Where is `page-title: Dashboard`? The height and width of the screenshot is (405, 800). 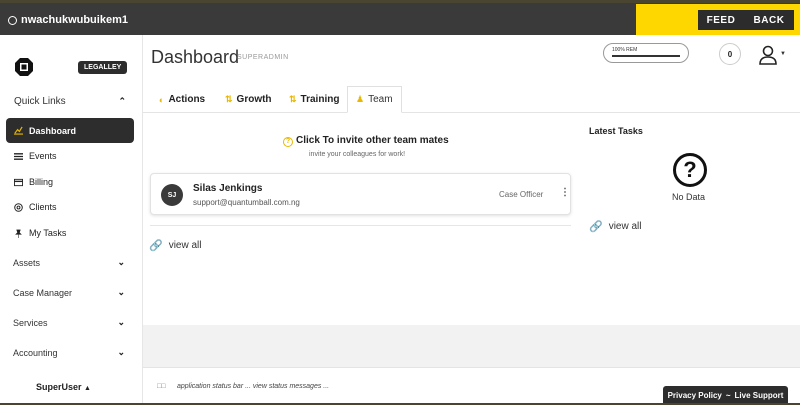 page-title: Dashboard is located at coordinates (195, 57).